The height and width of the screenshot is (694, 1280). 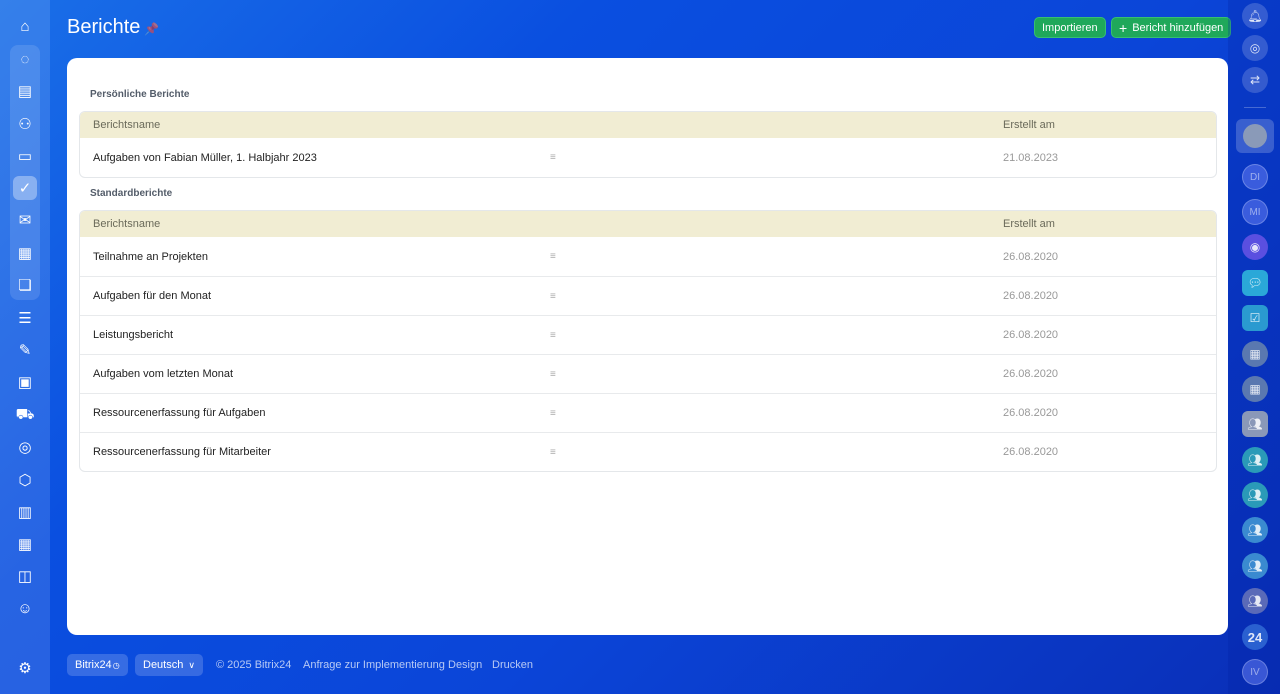 I want to click on support-chat-icon: ⇄, so click(x=1255, y=80).